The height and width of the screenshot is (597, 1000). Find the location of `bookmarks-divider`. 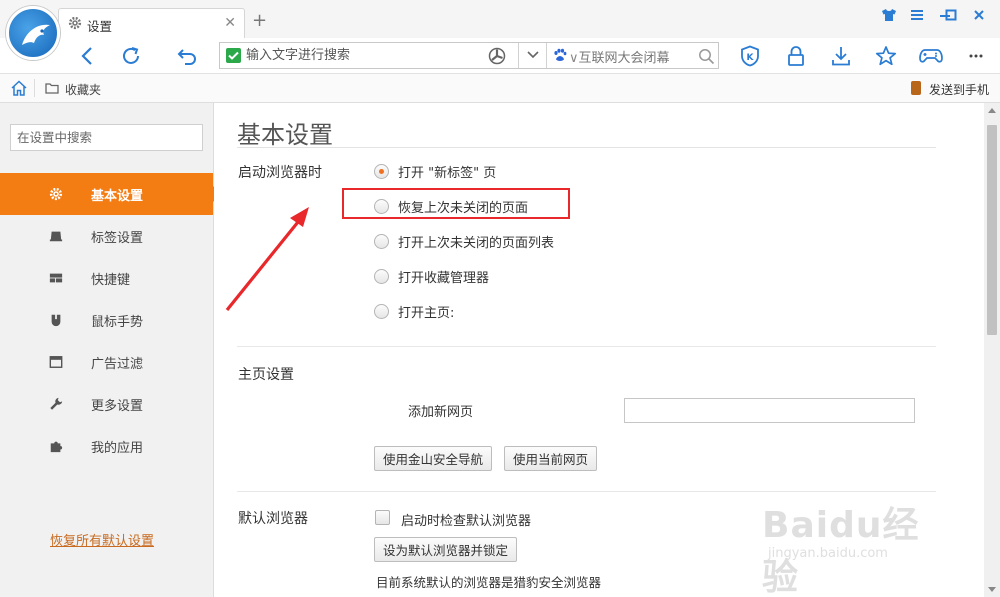

bookmarks-divider is located at coordinates (34, 88).